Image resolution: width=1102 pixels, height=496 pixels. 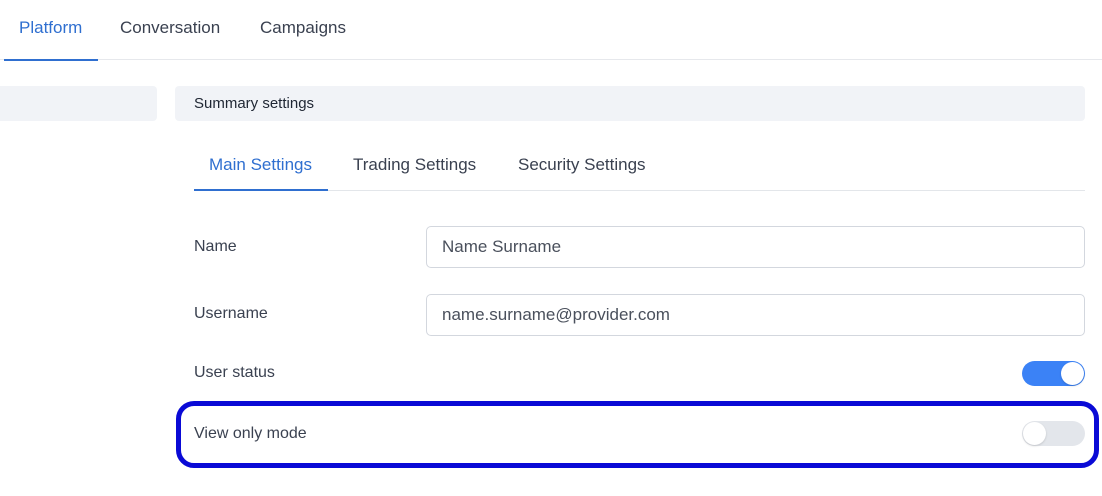 What do you see at coordinates (582, 165) in the screenshot?
I see `tab-security-settings: Security Settings` at bounding box center [582, 165].